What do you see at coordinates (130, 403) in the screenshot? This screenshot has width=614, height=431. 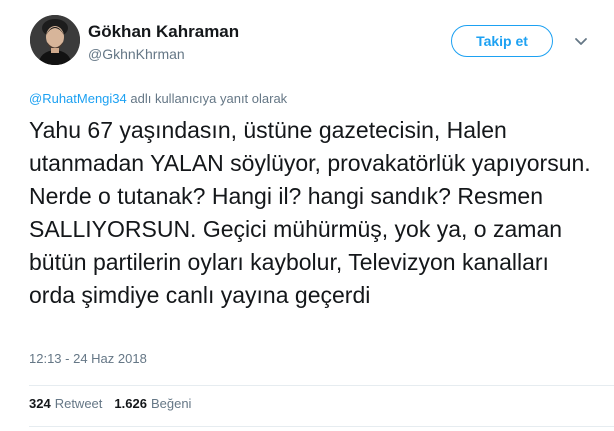 I see `like-count: 1.626` at bounding box center [130, 403].